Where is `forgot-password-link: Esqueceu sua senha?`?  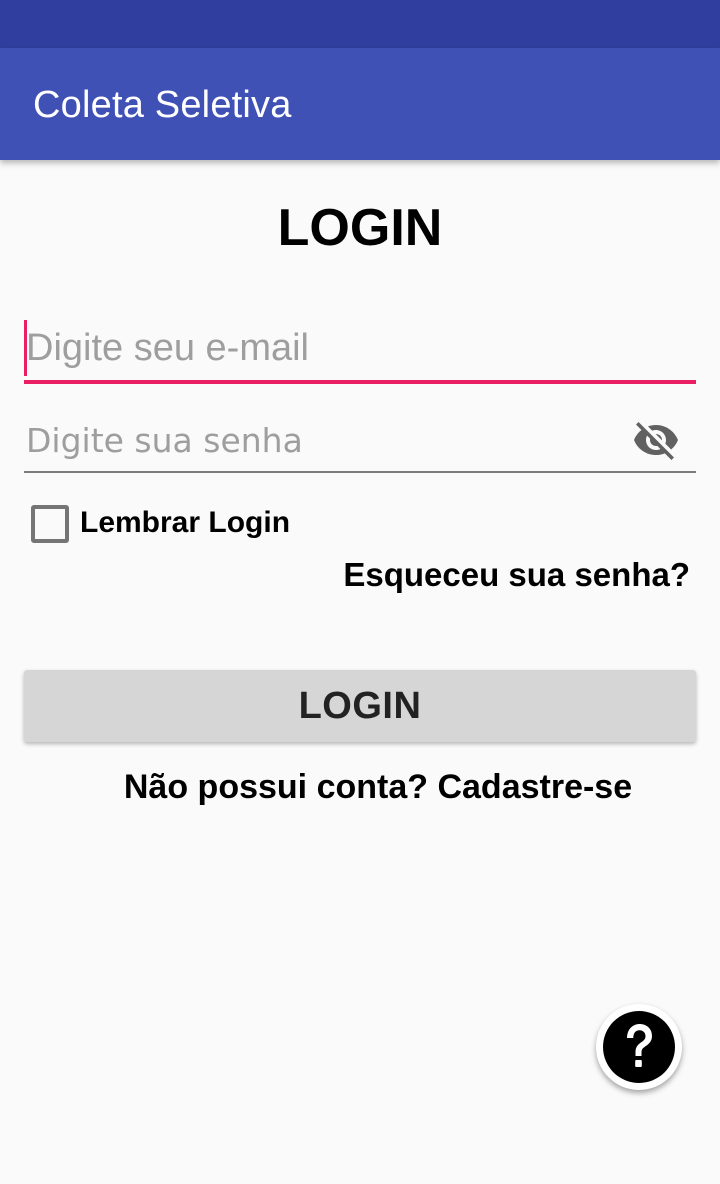
forgot-password-link: Esqueceu sua senha? is located at coordinates (516, 575).